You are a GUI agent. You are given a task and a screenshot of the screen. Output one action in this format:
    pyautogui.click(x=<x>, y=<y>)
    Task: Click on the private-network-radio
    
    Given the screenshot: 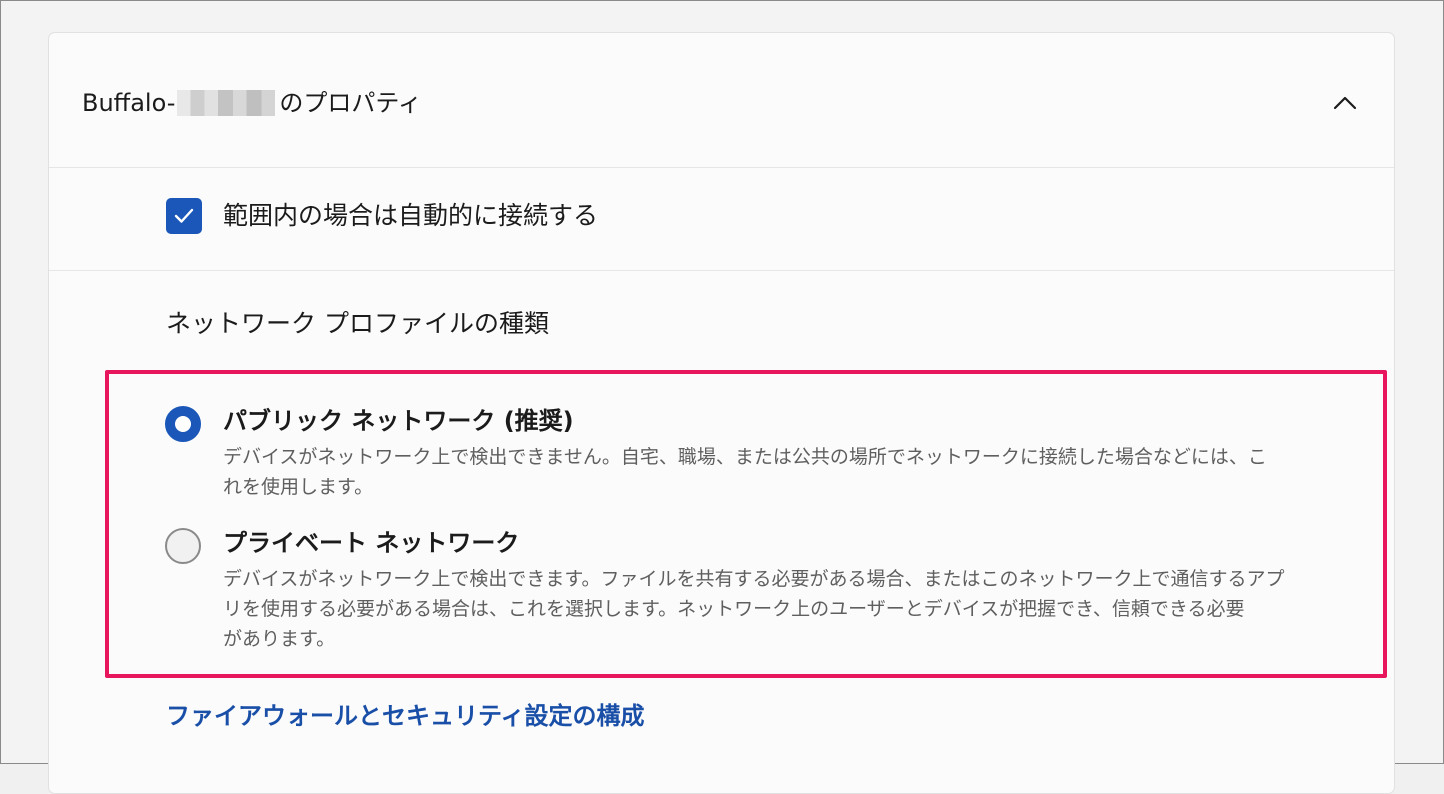 What is the action you would take?
    pyautogui.click(x=183, y=546)
    